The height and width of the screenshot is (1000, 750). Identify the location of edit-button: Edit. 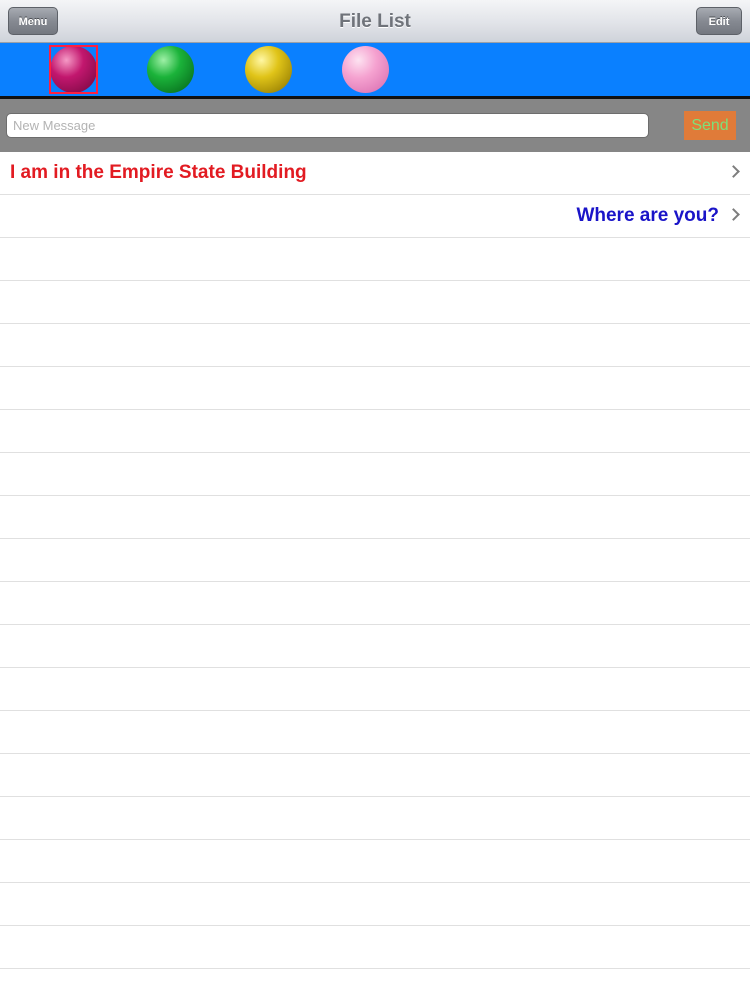
(719, 21).